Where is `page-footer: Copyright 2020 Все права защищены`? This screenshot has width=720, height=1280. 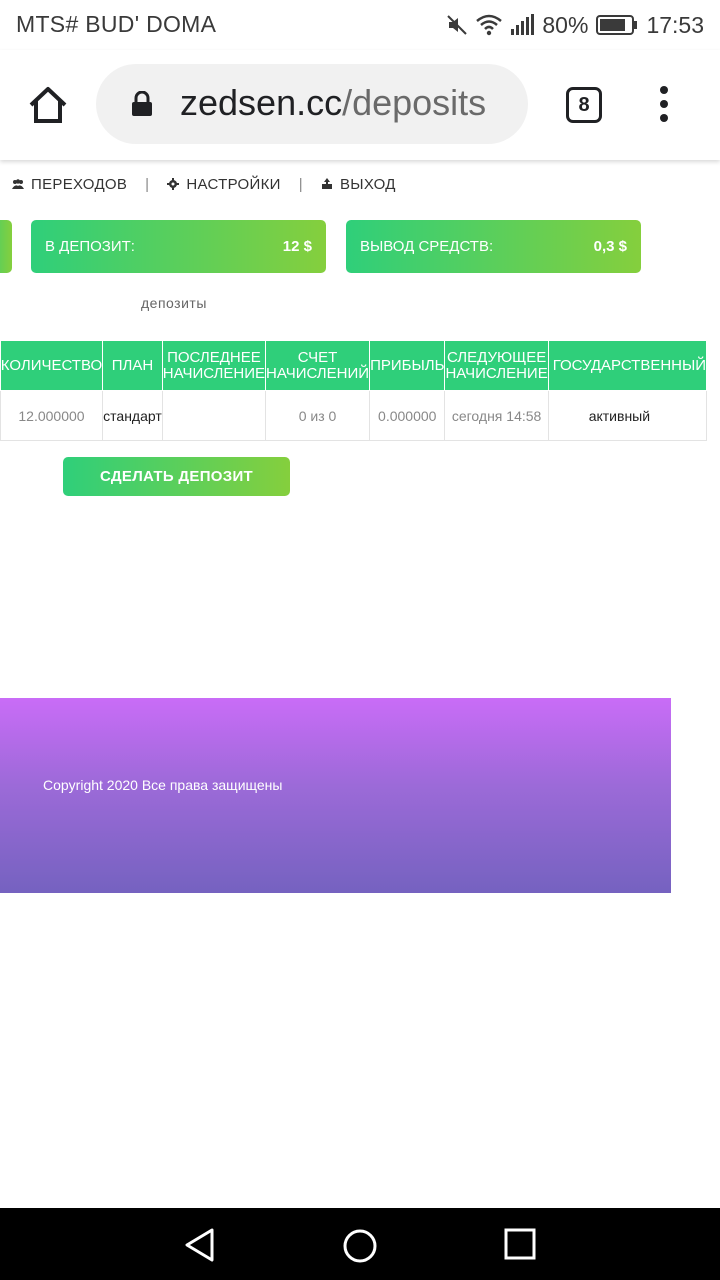
page-footer: Copyright 2020 Все права защищены is located at coordinates (335, 795).